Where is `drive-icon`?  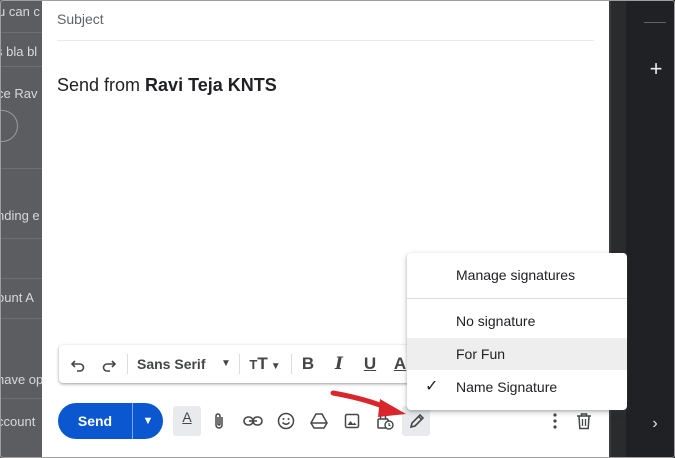 drive-icon is located at coordinates (319, 421).